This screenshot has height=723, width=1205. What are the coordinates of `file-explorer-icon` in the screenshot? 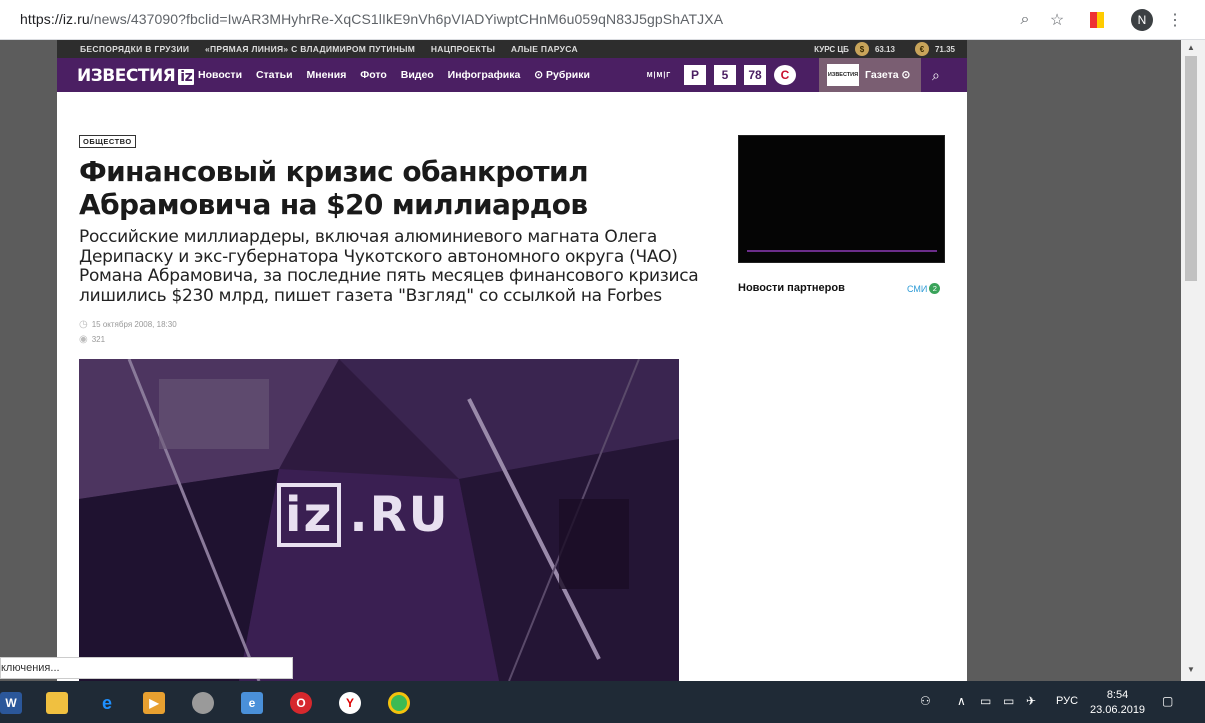 It's located at (57, 703).